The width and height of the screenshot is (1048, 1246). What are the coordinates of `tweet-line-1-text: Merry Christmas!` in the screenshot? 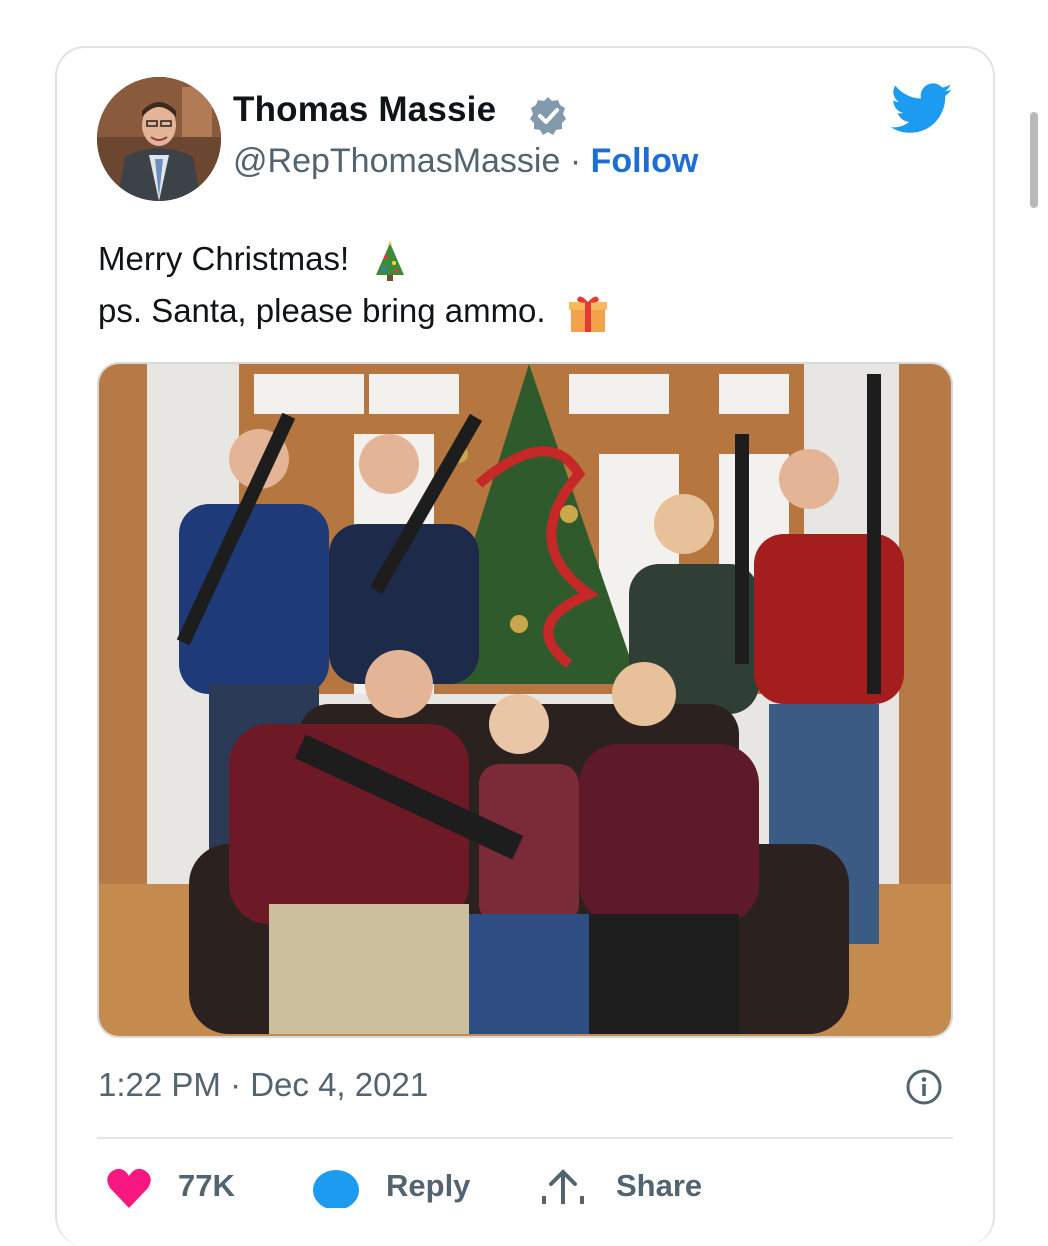 It's located at (224, 258).